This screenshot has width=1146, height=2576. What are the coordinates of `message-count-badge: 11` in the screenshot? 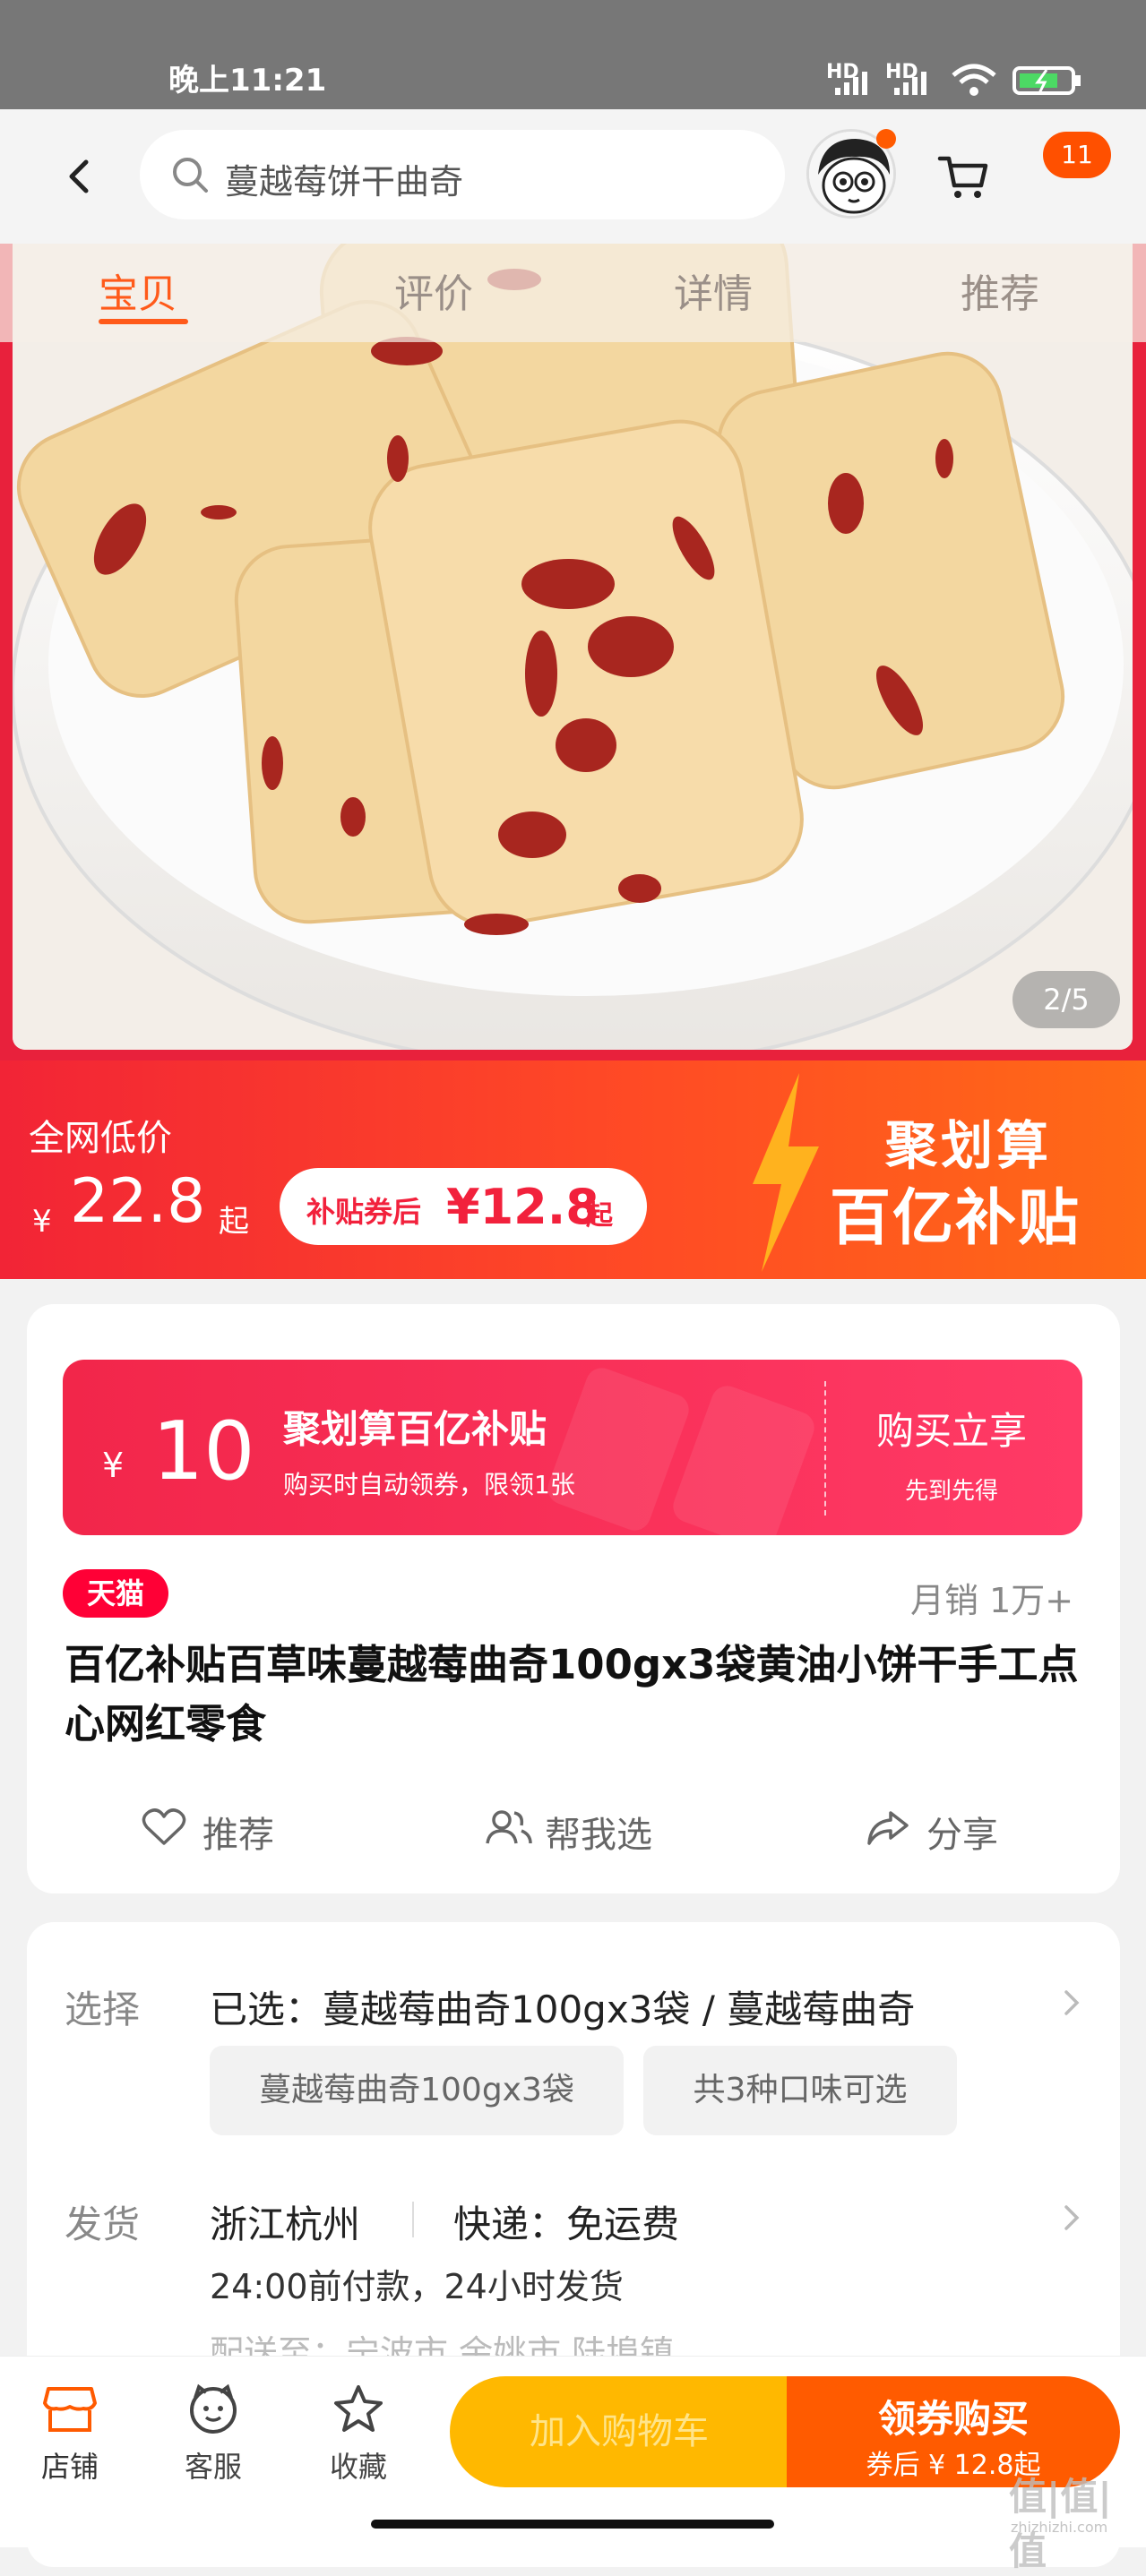 It's located at (1077, 155).